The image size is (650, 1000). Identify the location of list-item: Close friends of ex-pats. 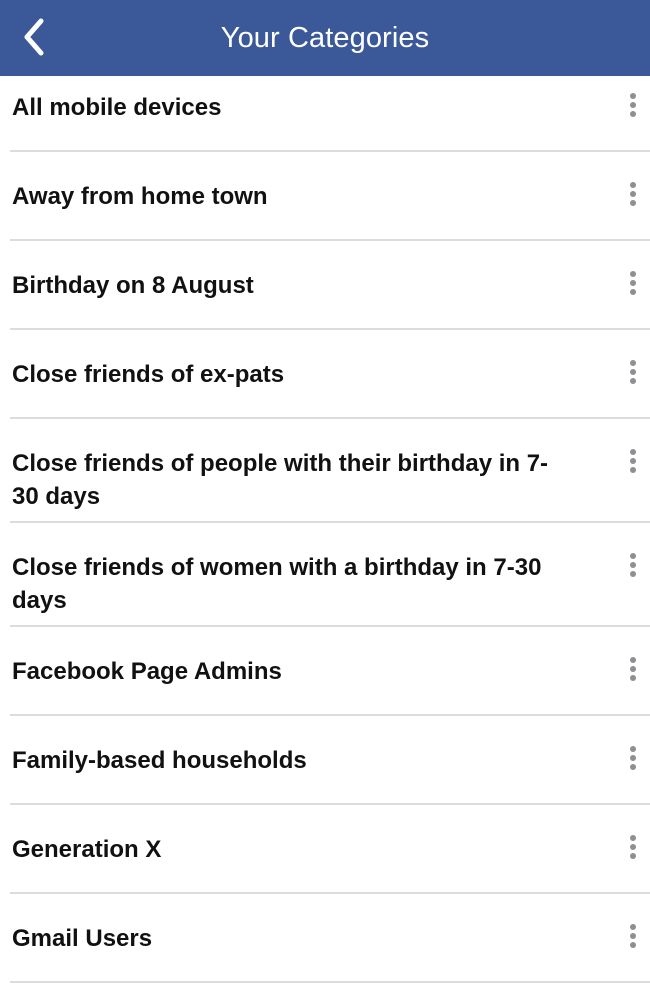
(330, 374).